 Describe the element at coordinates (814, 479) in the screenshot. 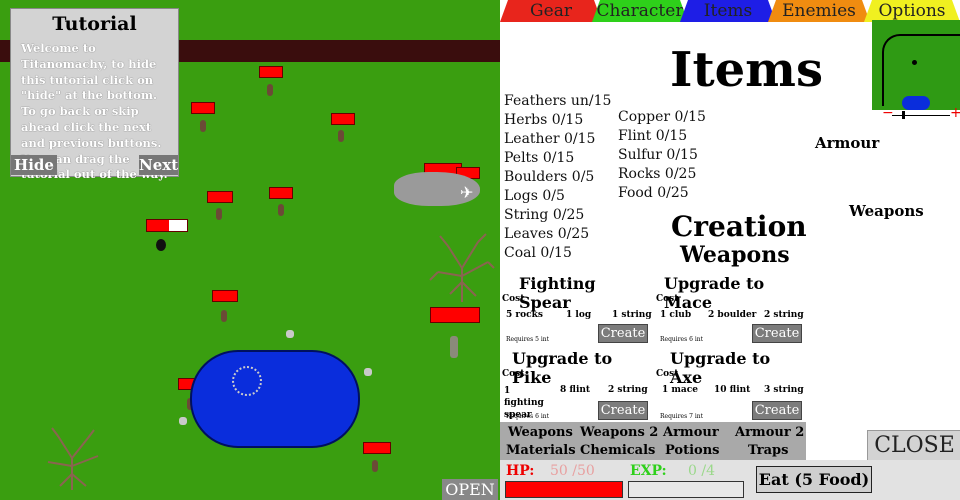

I see `eat-button: Eat (5 Food)` at that location.